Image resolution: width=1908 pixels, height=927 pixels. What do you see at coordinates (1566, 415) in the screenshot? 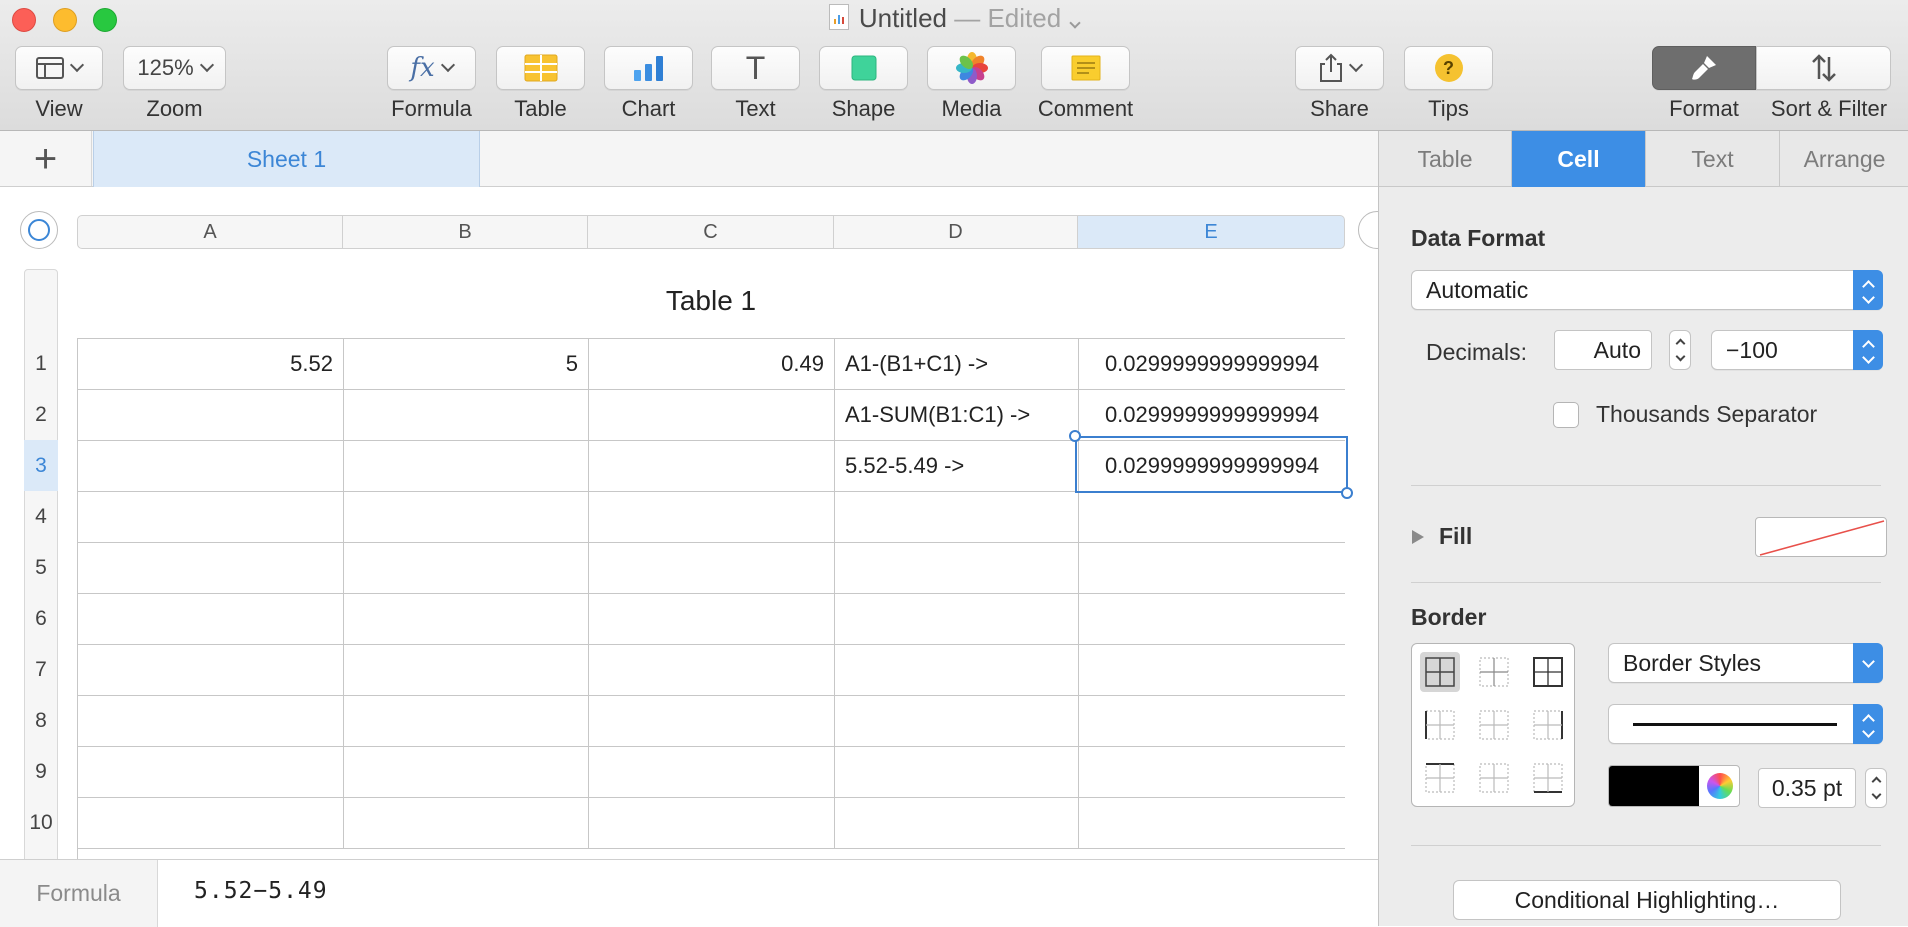
I see `thousands-separator-checkbox` at bounding box center [1566, 415].